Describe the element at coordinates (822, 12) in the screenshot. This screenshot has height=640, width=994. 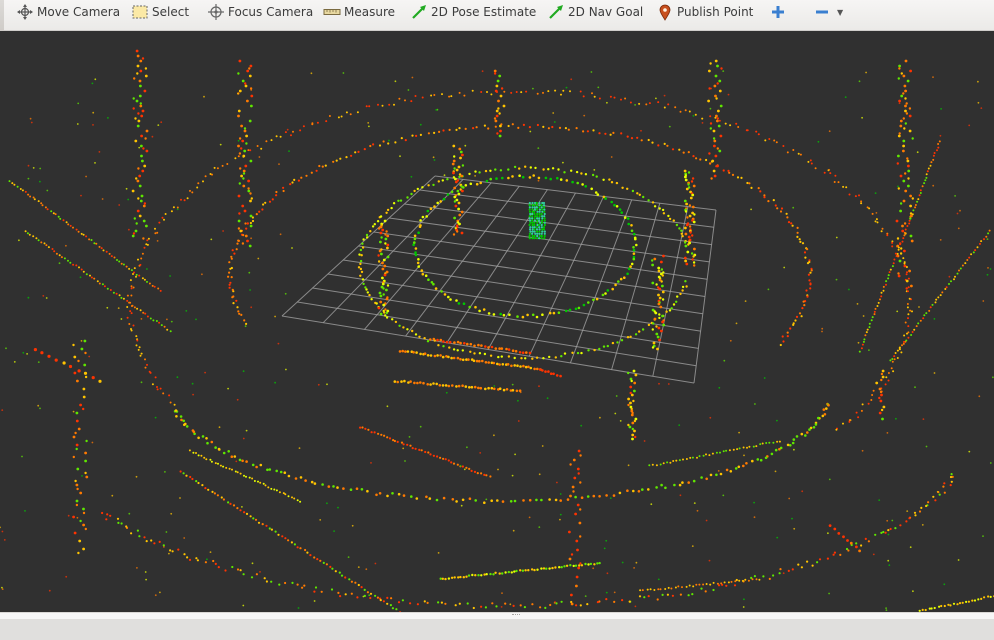
I see `minus-icon` at that location.